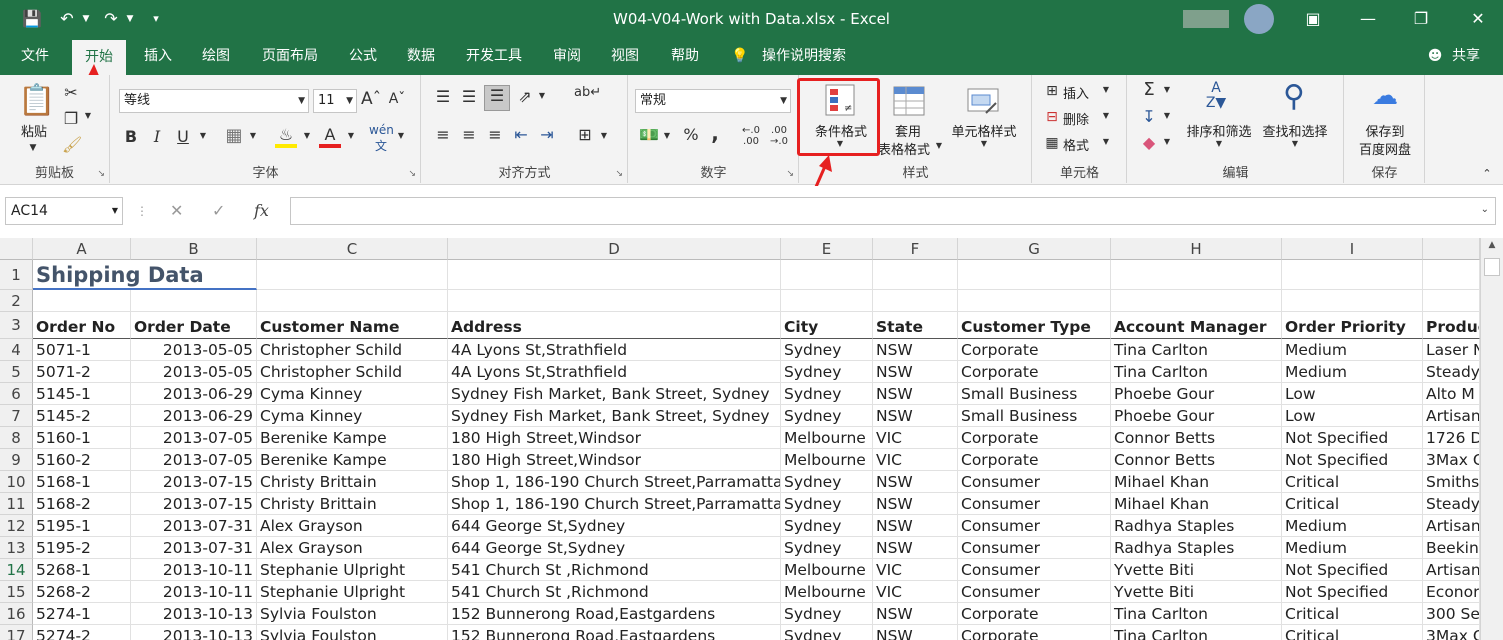 The height and width of the screenshot is (640, 1503). Describe the element at coordinates (216, 56) in the screenshot. I see `tab-draw: 绘图` at that location.